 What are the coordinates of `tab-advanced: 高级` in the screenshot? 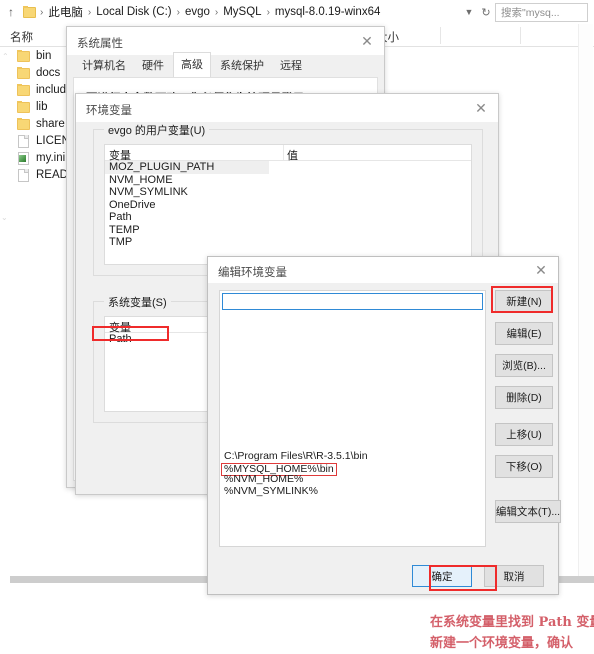 It's located at (192, 64).